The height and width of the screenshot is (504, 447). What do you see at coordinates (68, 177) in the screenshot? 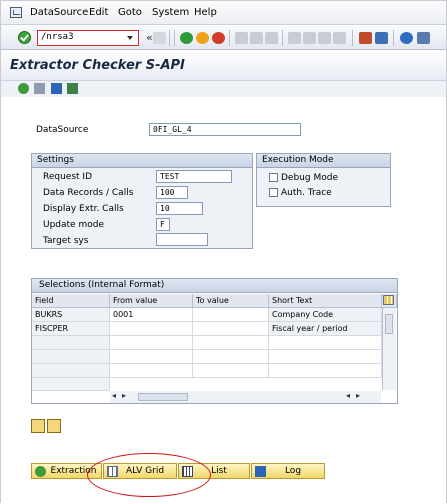
I see `request-id-label: Request ID` at bounding box center [68, 177].